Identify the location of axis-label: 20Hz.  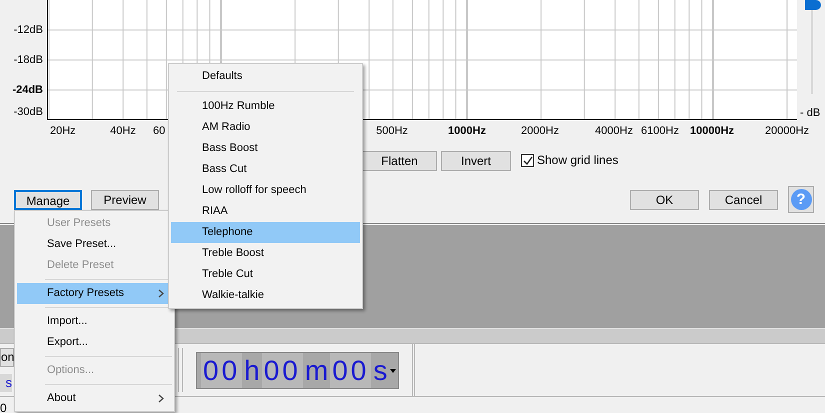
(63, 131).